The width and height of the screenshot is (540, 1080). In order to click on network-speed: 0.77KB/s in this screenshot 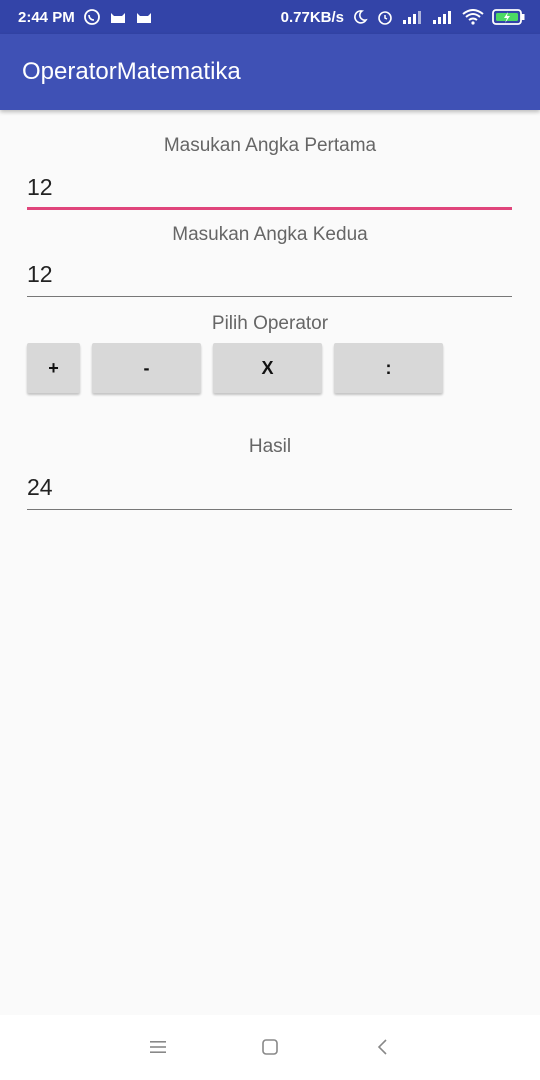, I will do `click(312, 17)`.